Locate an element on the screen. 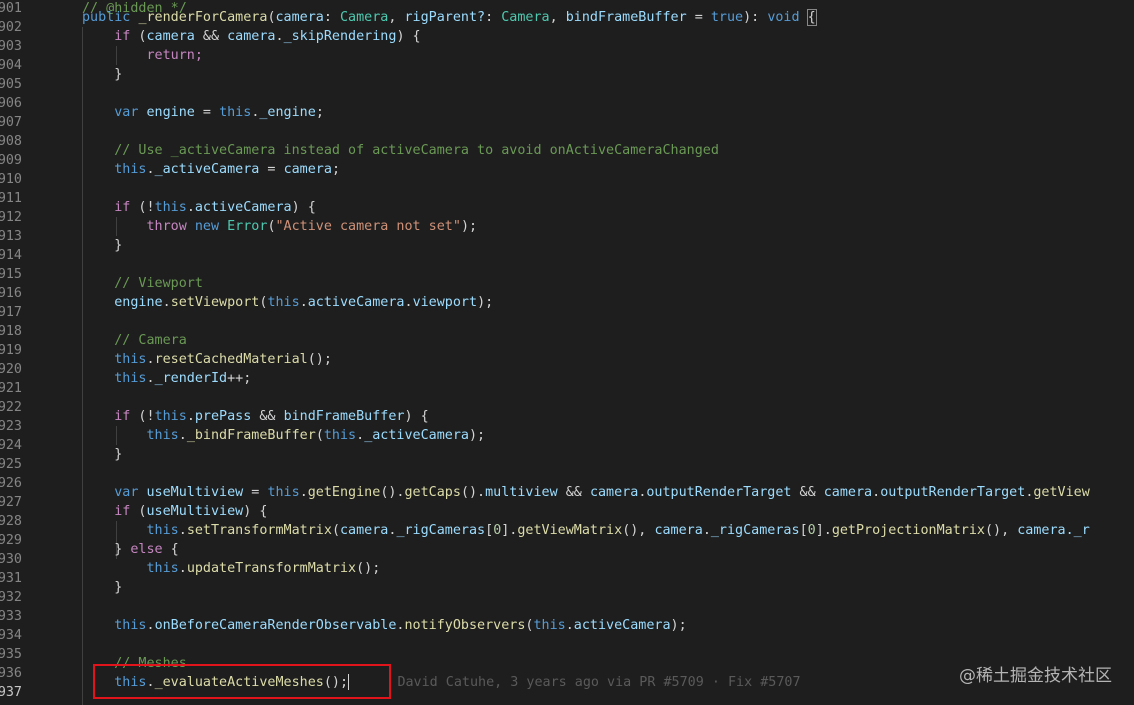 This screenshot has height=705, width=1134. param: bindFrameBuffer is located at coordinates (626, 17).